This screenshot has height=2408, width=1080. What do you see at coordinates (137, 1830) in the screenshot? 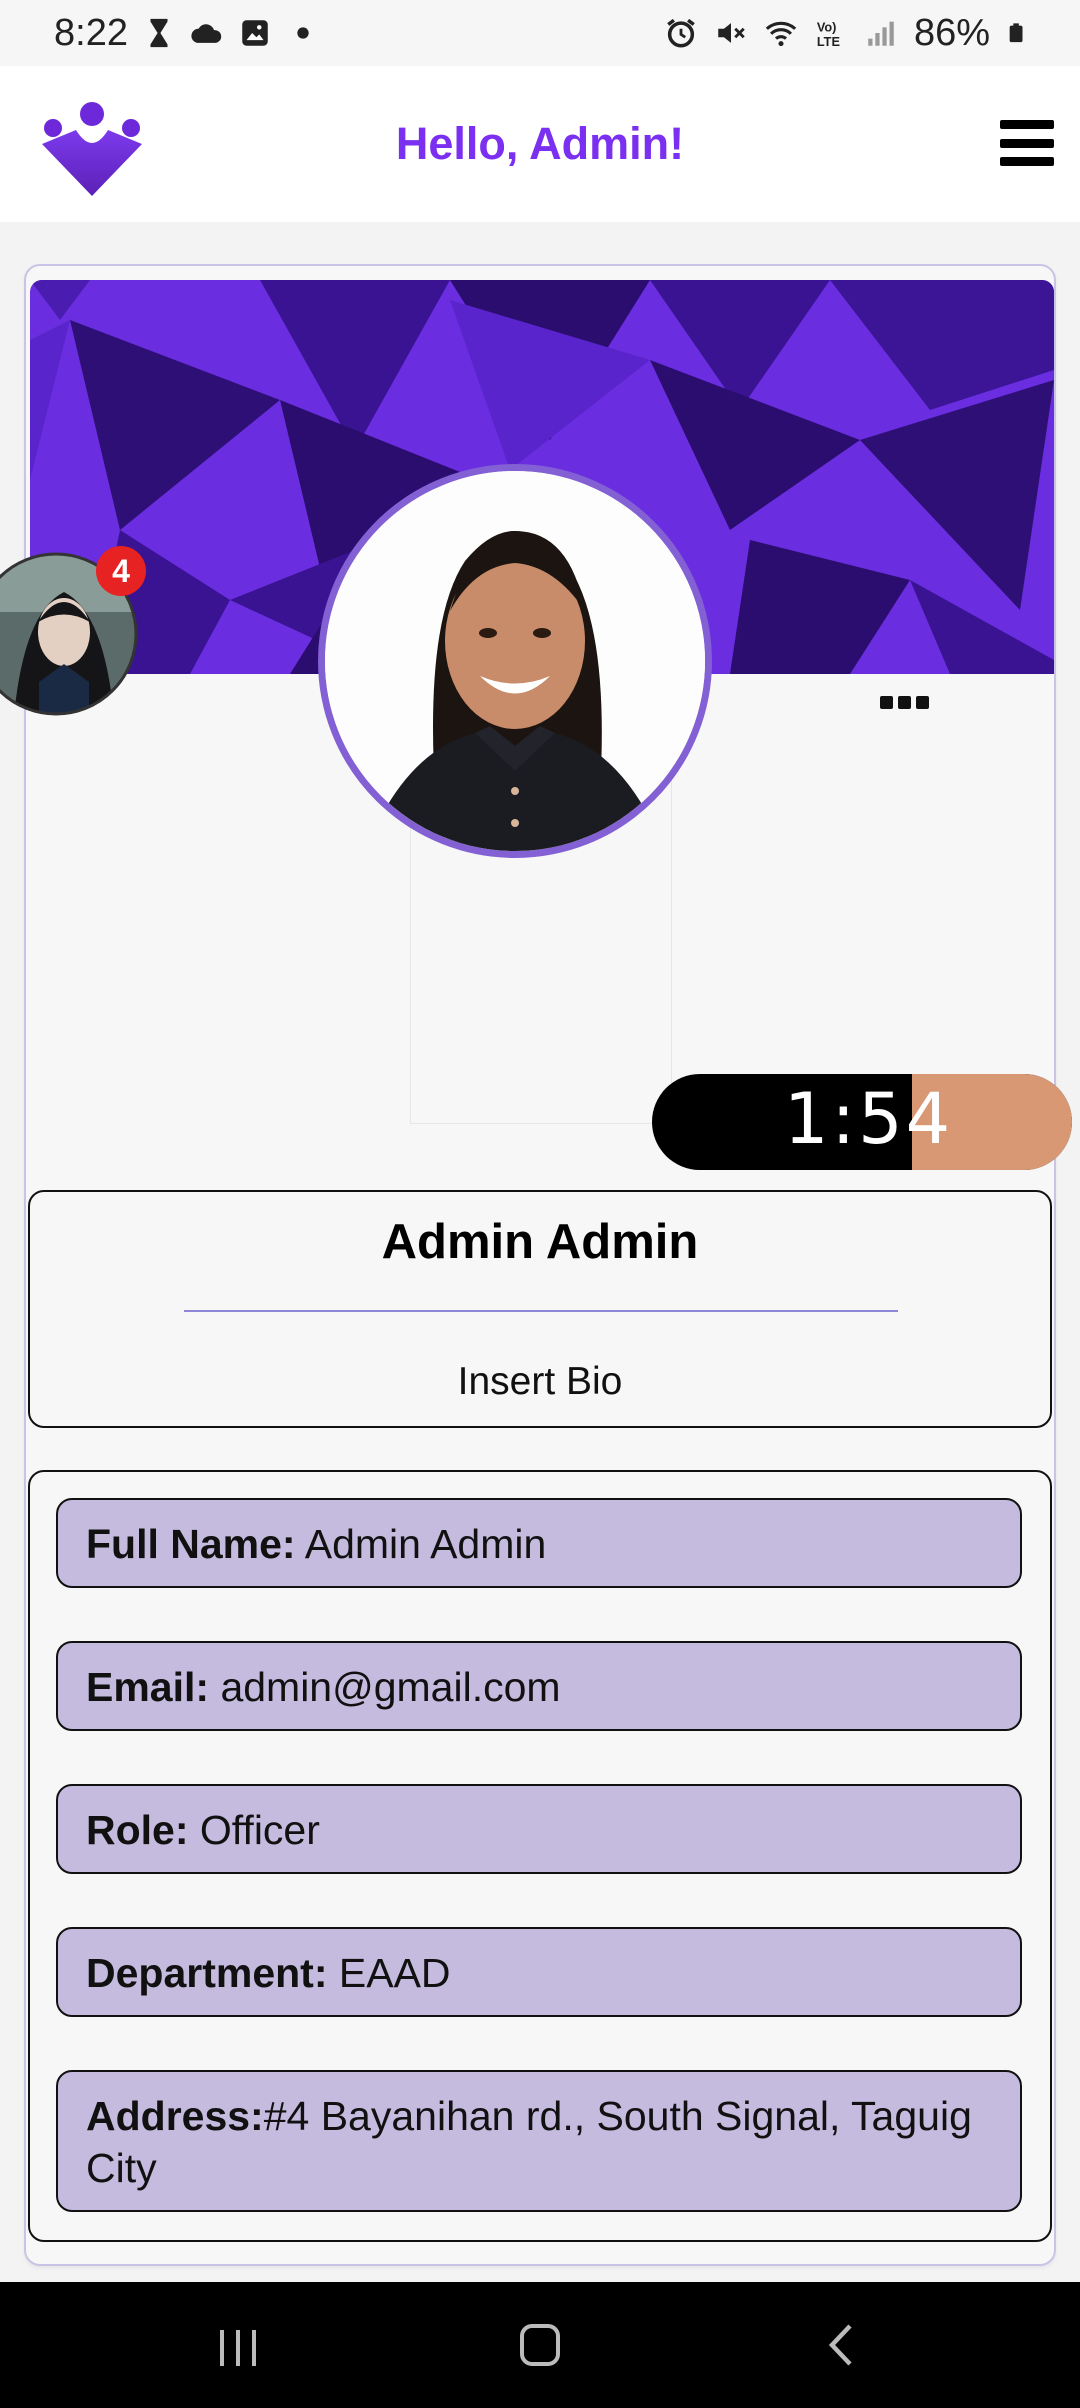
I see `detail-label: Role:` at bounding box center [137, 1830].